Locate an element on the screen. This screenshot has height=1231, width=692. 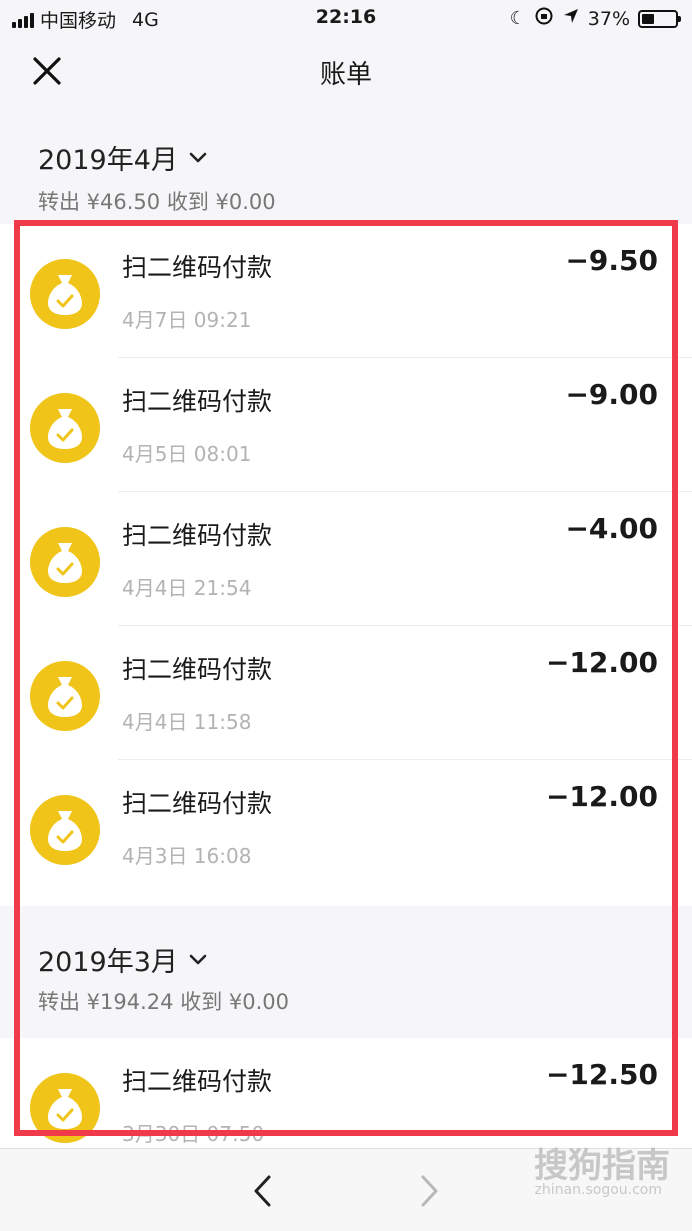
chevron-left-icon is located at coordinates (264, 1191).